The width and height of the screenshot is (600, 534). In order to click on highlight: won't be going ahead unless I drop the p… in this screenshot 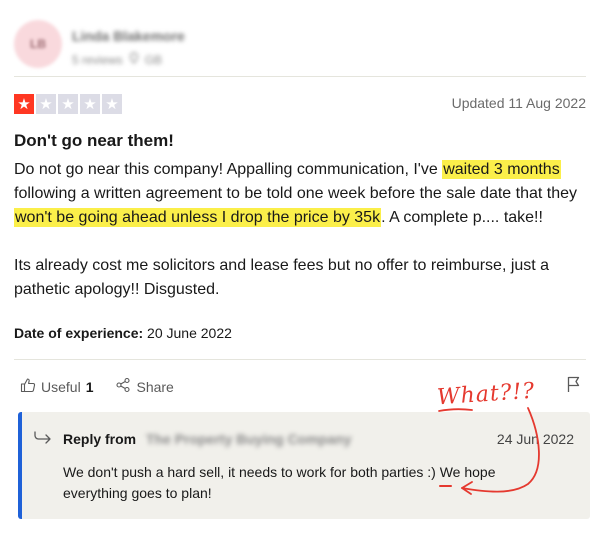, I will do `click(198, 217)`.